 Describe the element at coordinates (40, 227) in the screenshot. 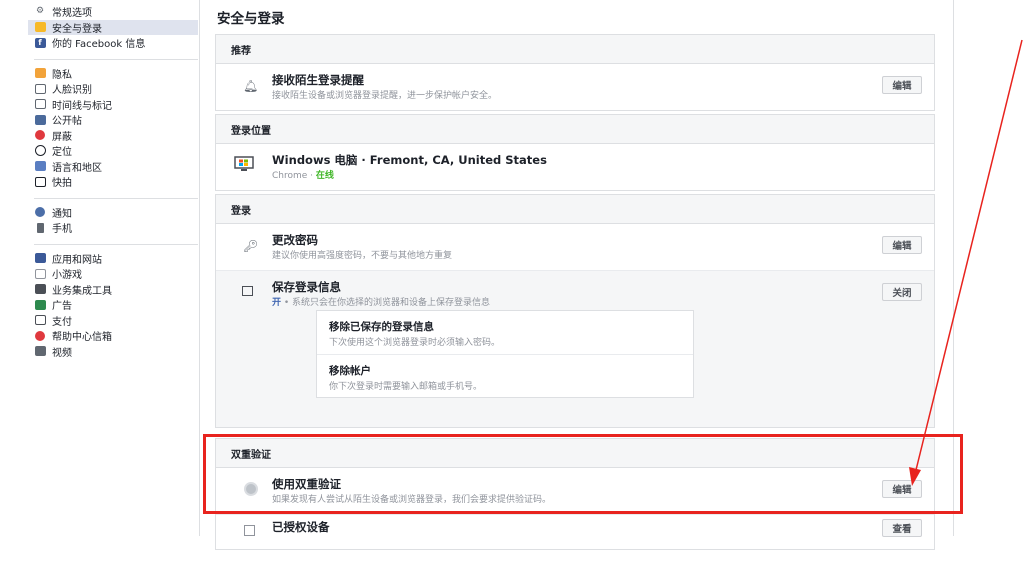

I see `phone-icon` at that location.